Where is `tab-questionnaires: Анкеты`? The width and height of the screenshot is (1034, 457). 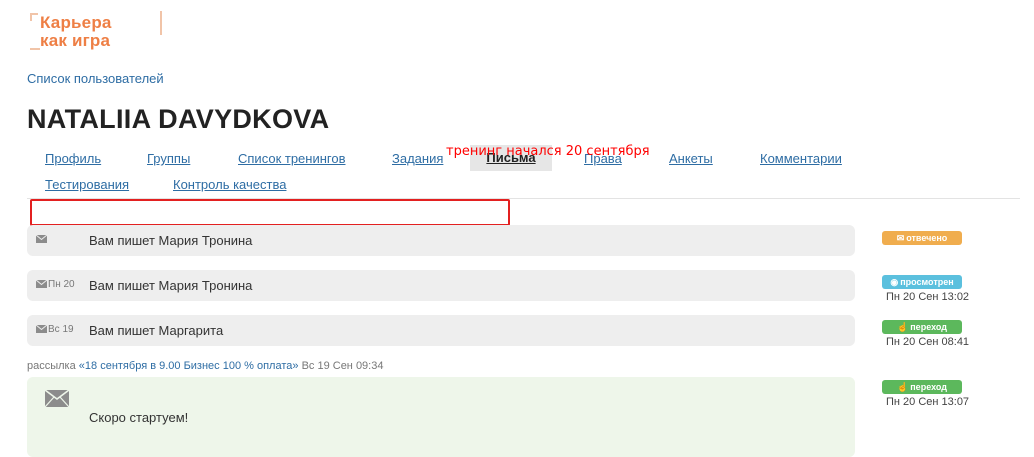
tab-questionnaires: Анкеты is located at coordinates (691, 158).